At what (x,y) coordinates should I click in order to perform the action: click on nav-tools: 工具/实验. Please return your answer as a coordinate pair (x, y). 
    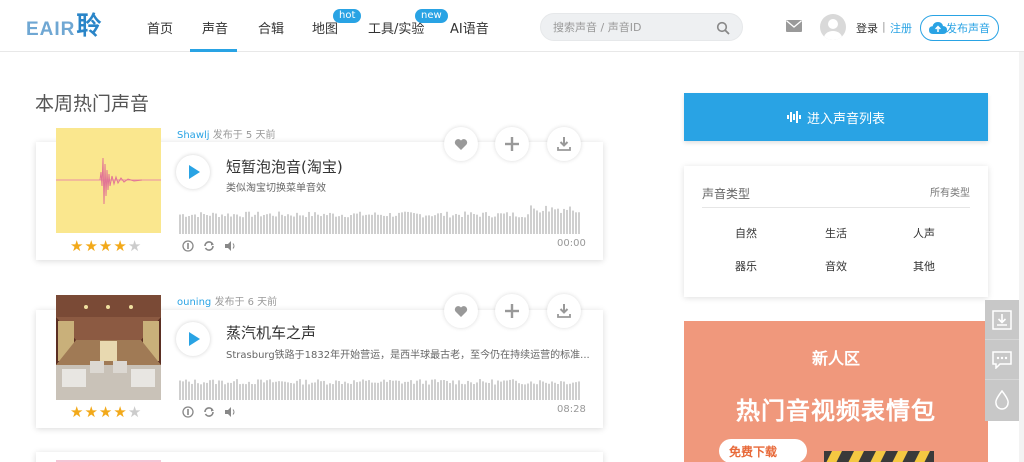
    Looking at the image, I should click on (396, 27).